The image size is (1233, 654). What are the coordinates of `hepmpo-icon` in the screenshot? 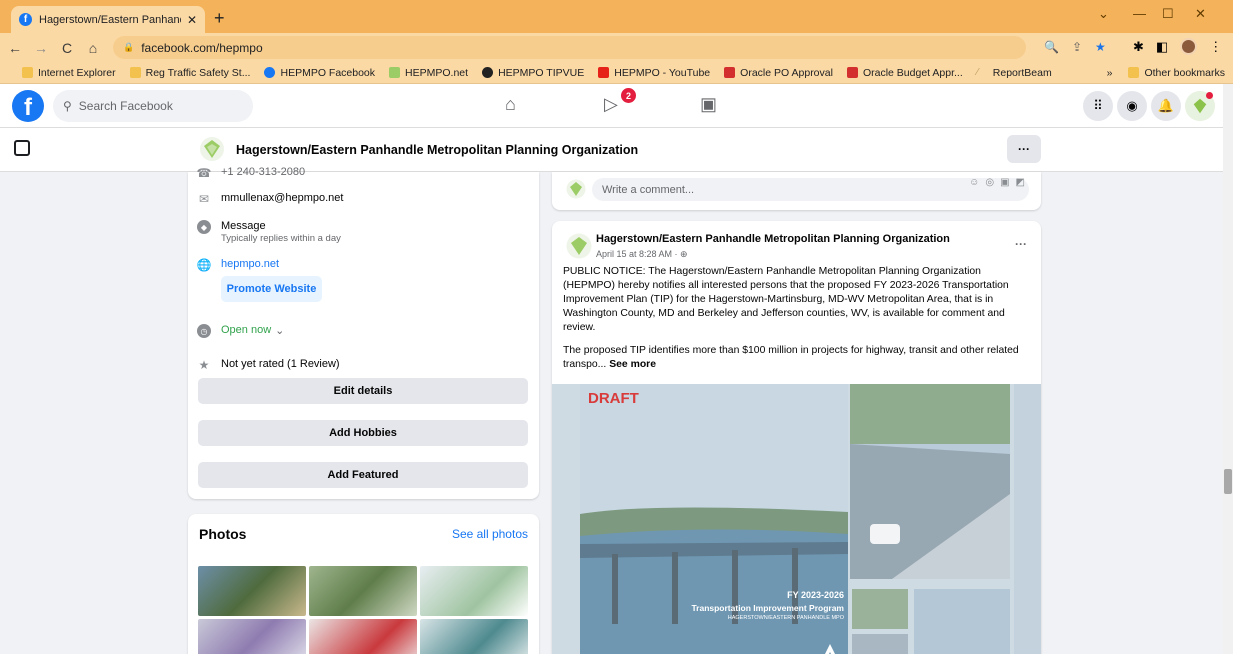 It's located at (395, 72).